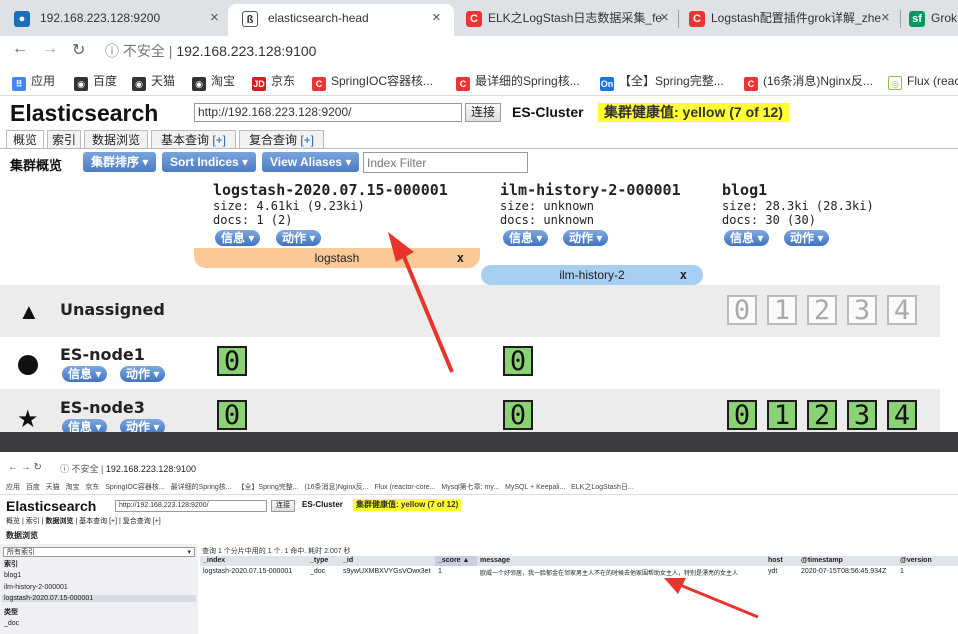 This screenshot has height=634, width=958. What do you see at coordinates (479, 442) in the screenshot?
I see `screenshot-separator` at bounding box center [479, 442].